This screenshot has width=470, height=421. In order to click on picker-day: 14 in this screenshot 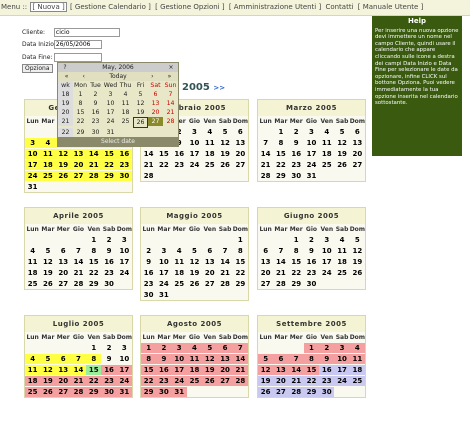, I will do `click(170, 103)`.